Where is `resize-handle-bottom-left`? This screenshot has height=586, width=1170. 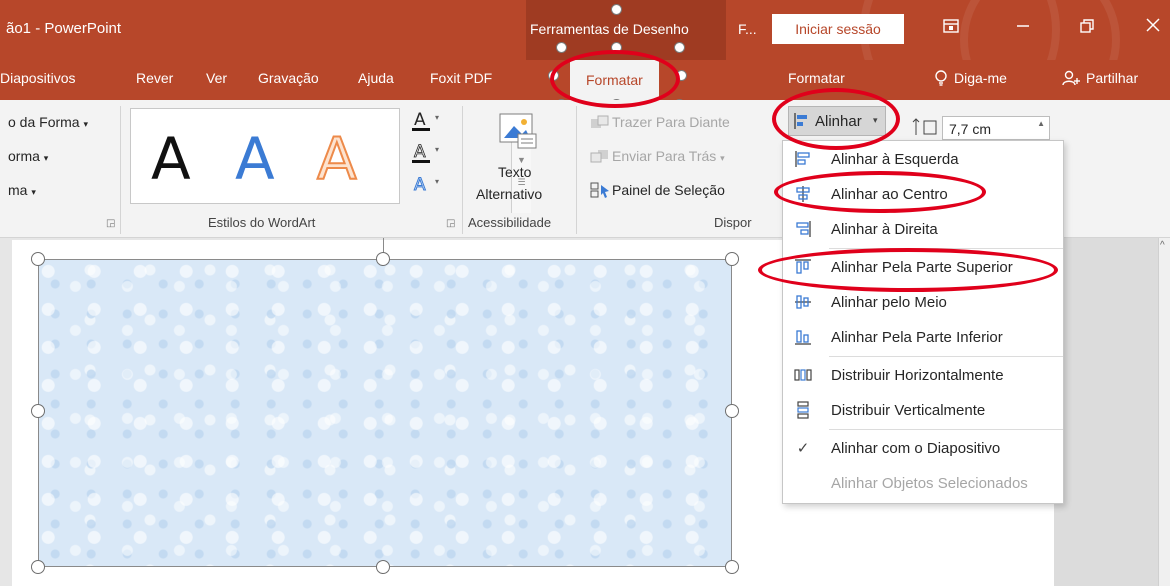 resize-handle-bottom-left is located at coordinates (38, 567).